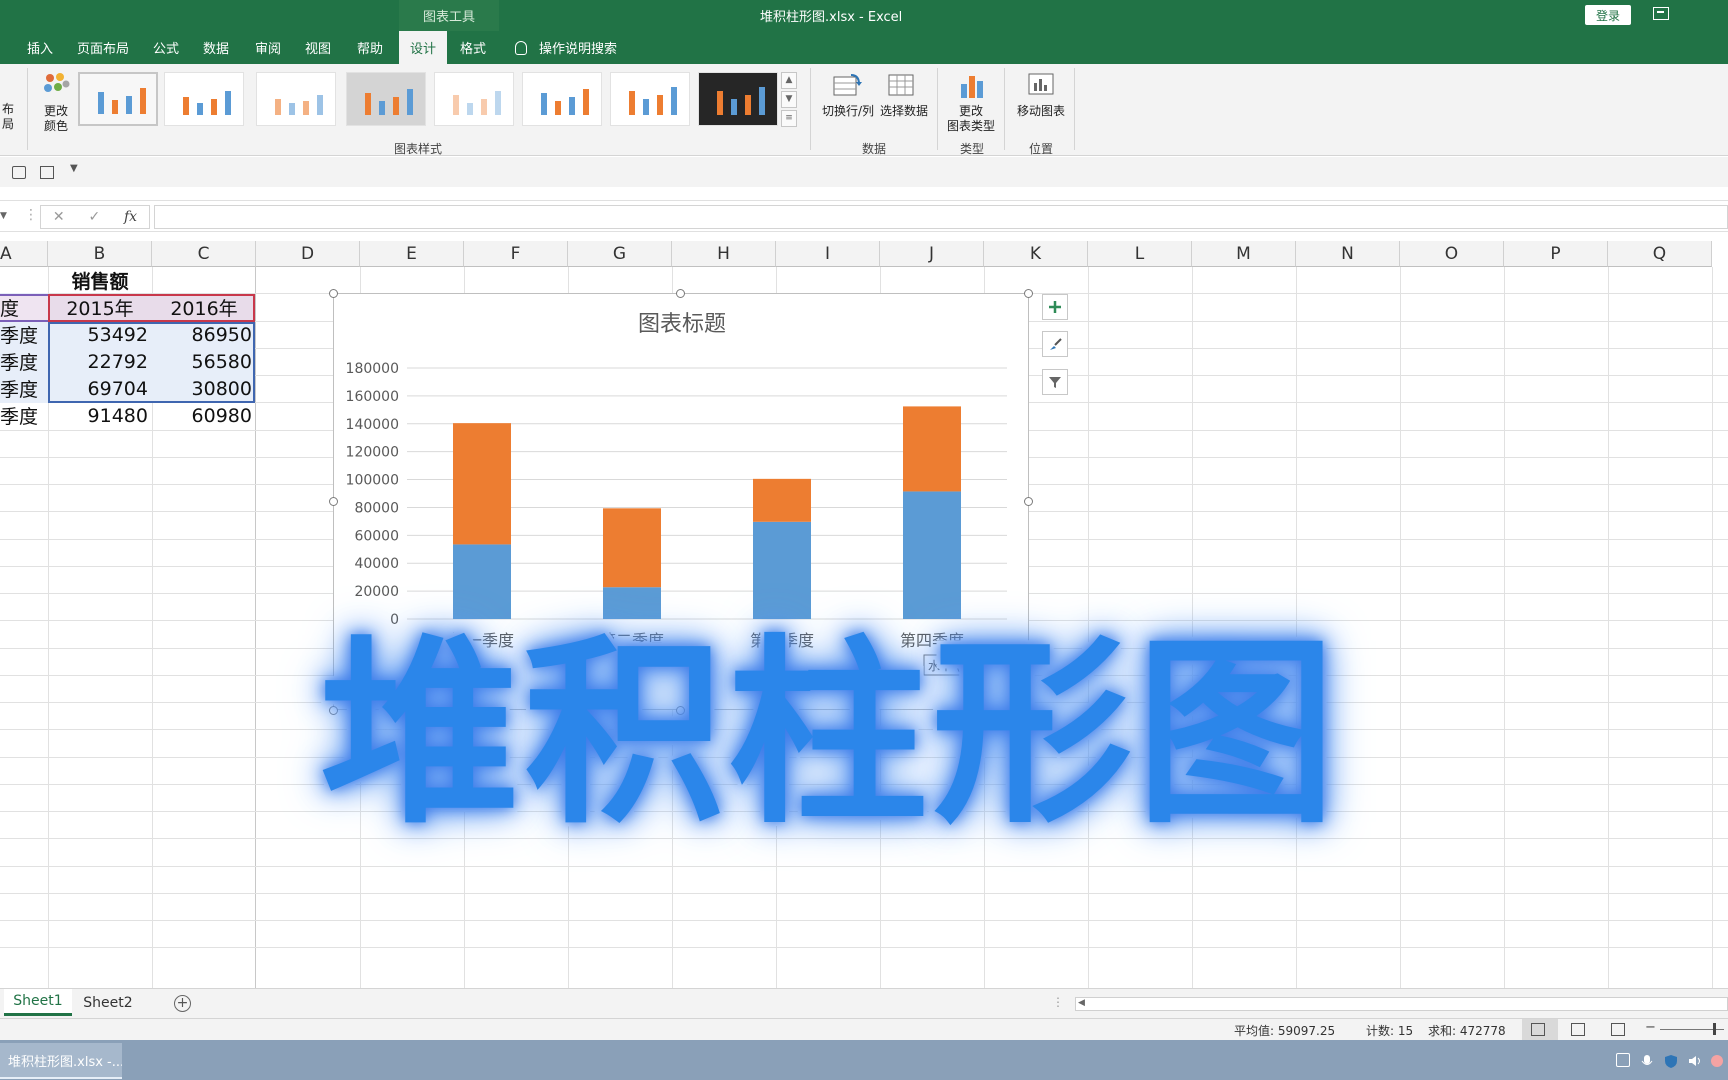  What do you see at coordinates (423, 47) in the screenshot?
I see `tab-design: 设计` at bounding box center [423, 47].